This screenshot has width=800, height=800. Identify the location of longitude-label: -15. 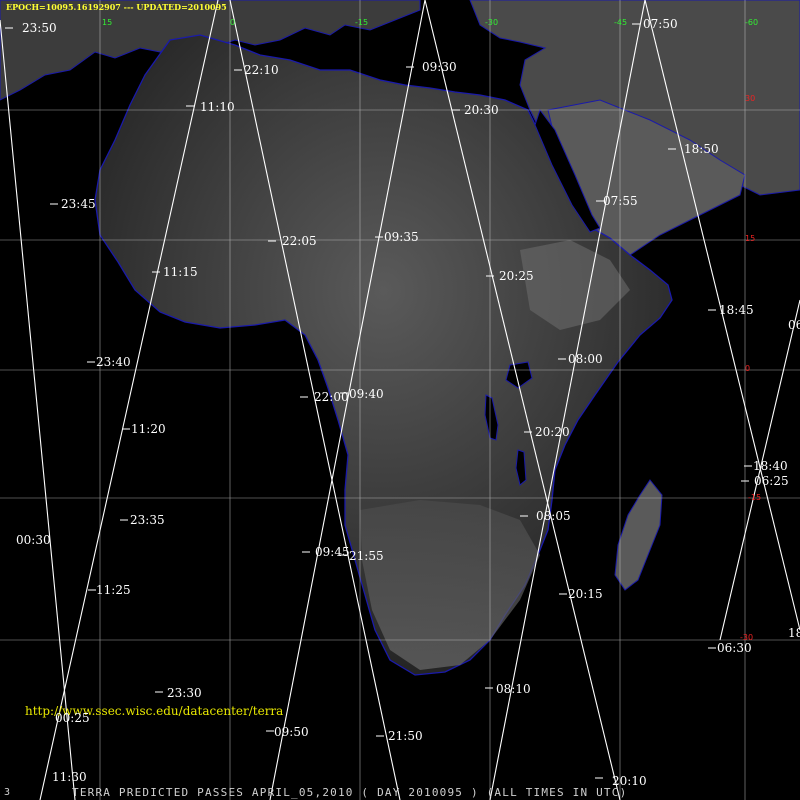
(362, 22).